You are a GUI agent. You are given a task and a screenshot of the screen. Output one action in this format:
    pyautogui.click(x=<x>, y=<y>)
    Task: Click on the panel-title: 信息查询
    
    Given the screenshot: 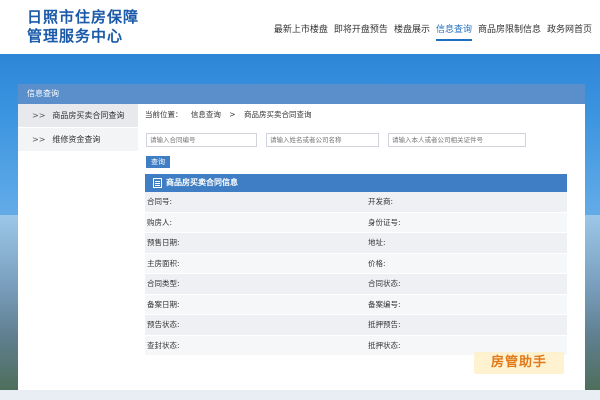 What is the action you would take?
    pyautogui.click(x=301, y=94)
    